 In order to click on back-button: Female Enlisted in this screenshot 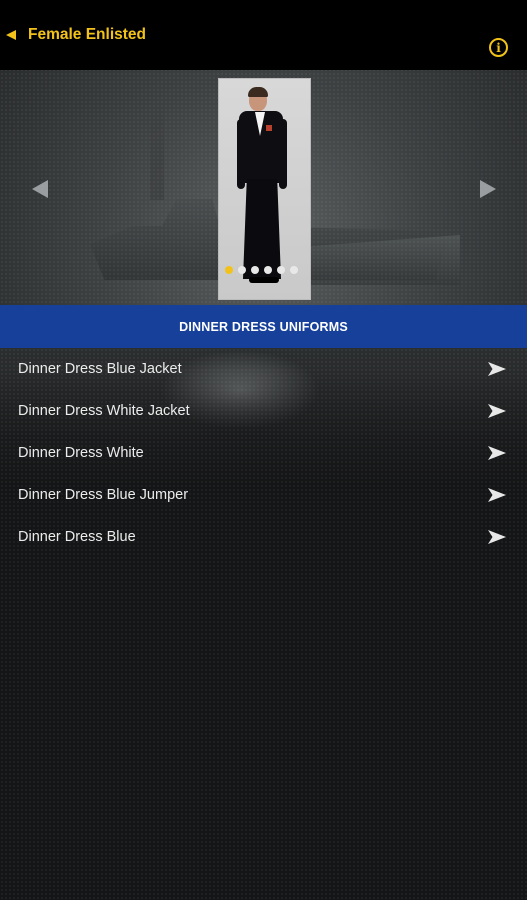, I will do `click(76, 35)`.